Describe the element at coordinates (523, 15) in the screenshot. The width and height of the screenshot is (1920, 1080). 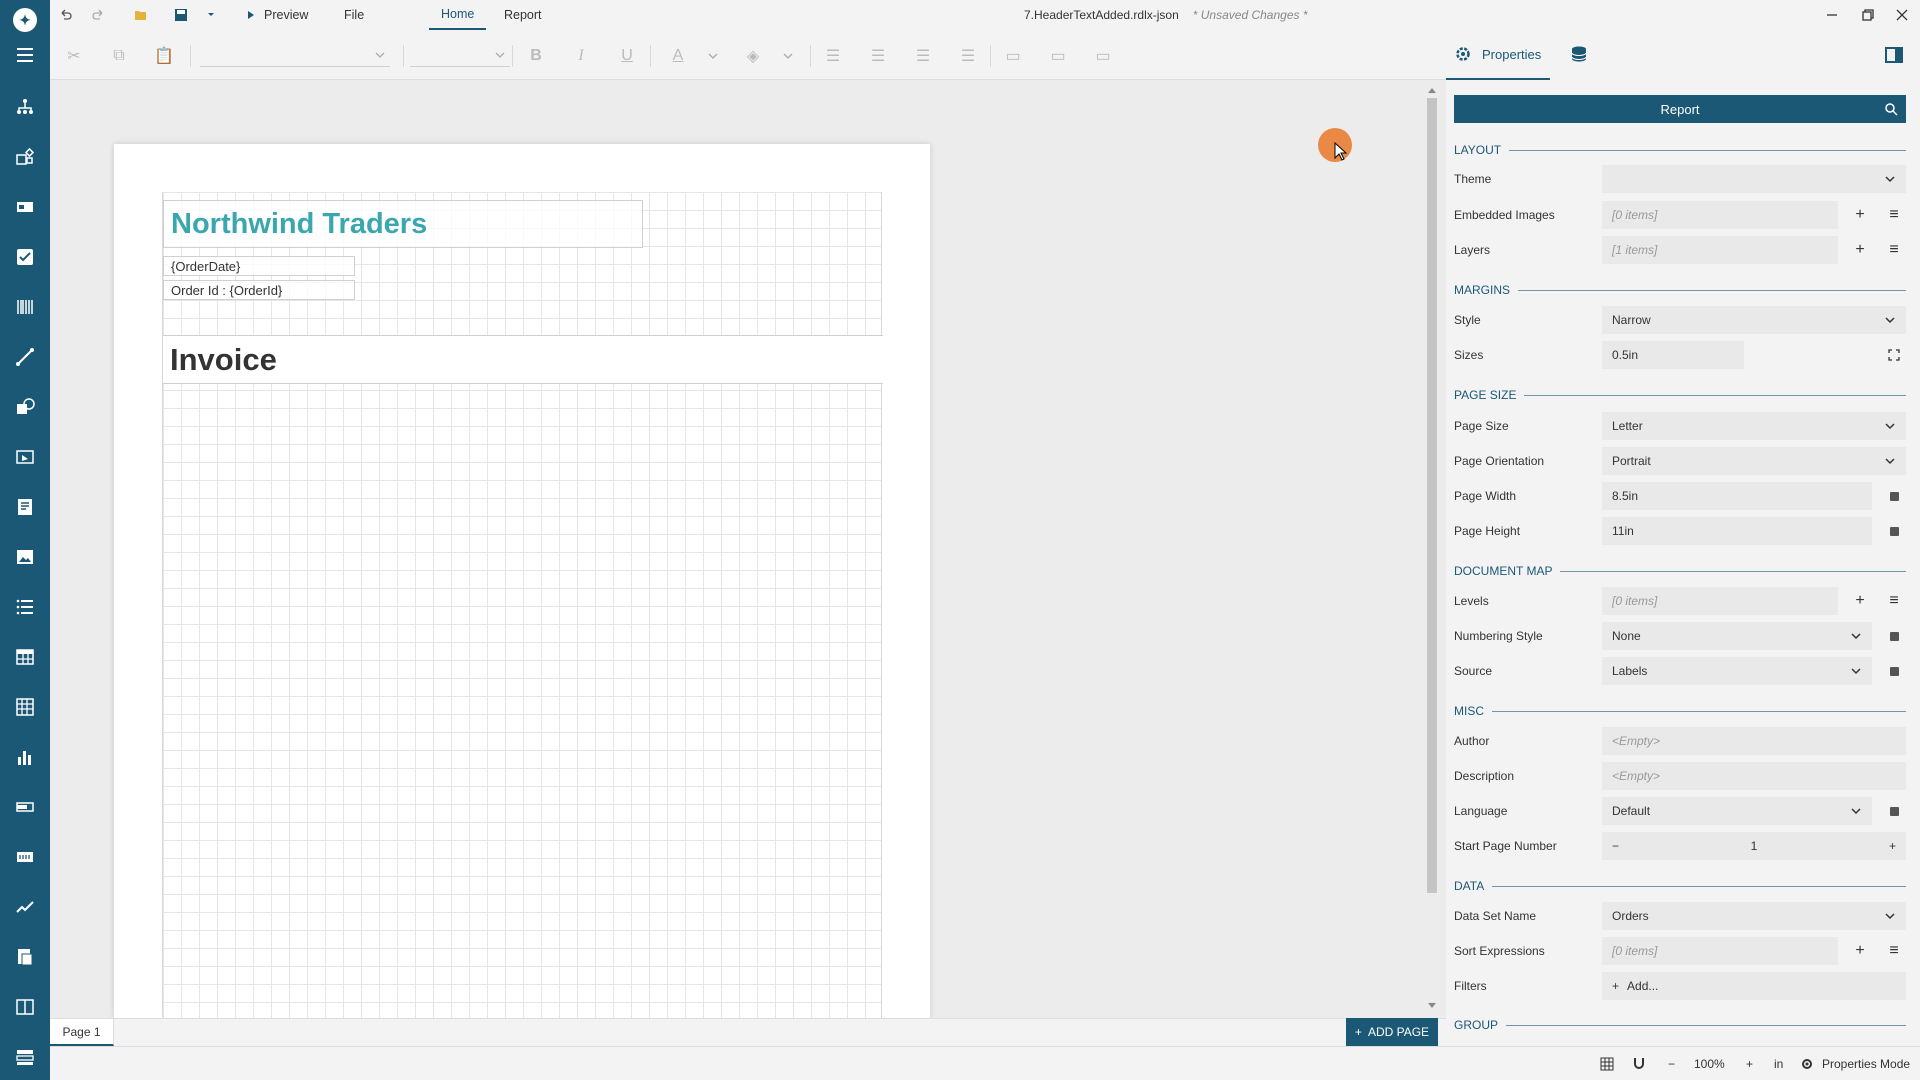
I see `tab-report: Report` at that location.